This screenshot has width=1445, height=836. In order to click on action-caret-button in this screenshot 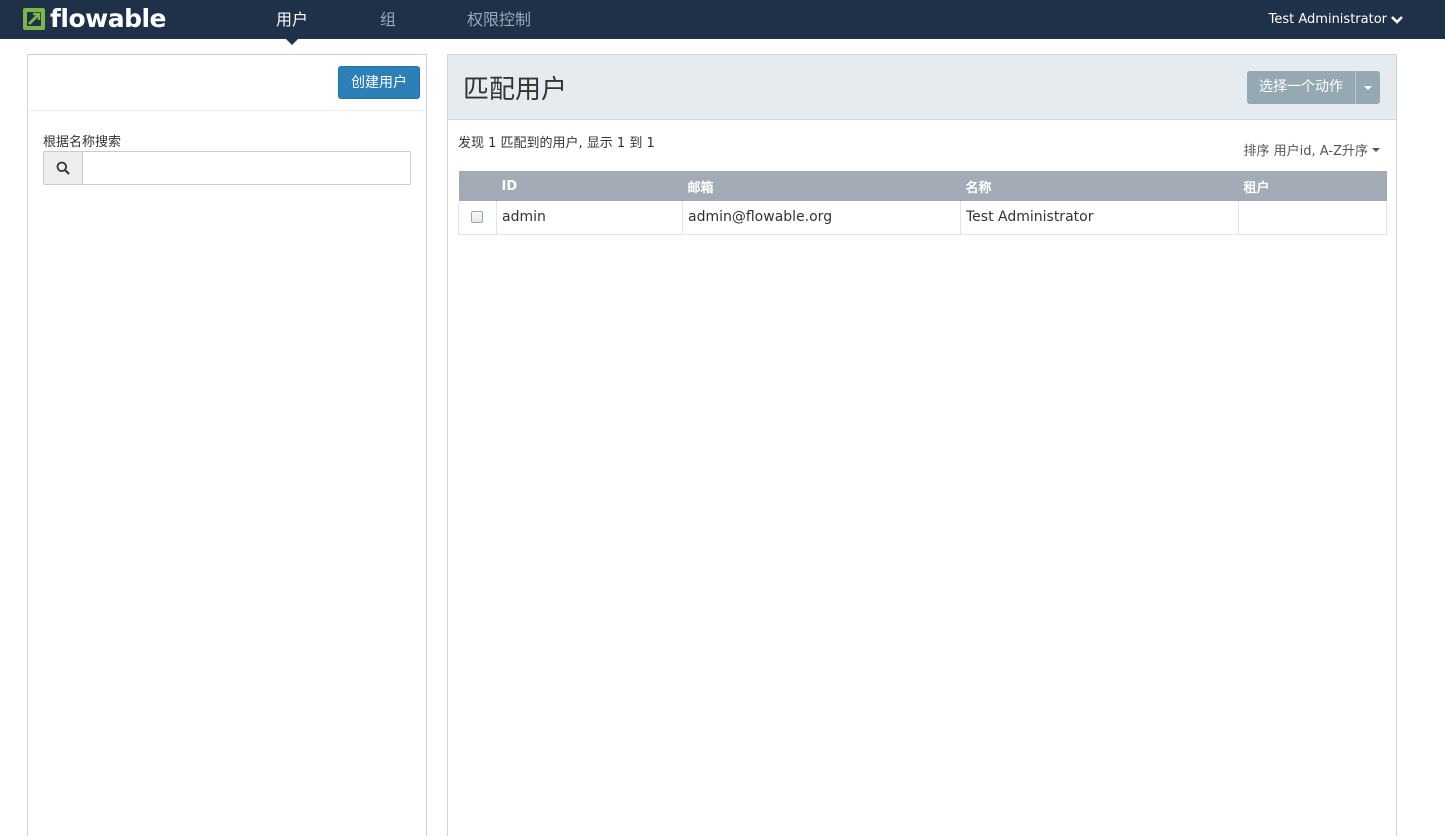, I will do `click(1368, 87)`.